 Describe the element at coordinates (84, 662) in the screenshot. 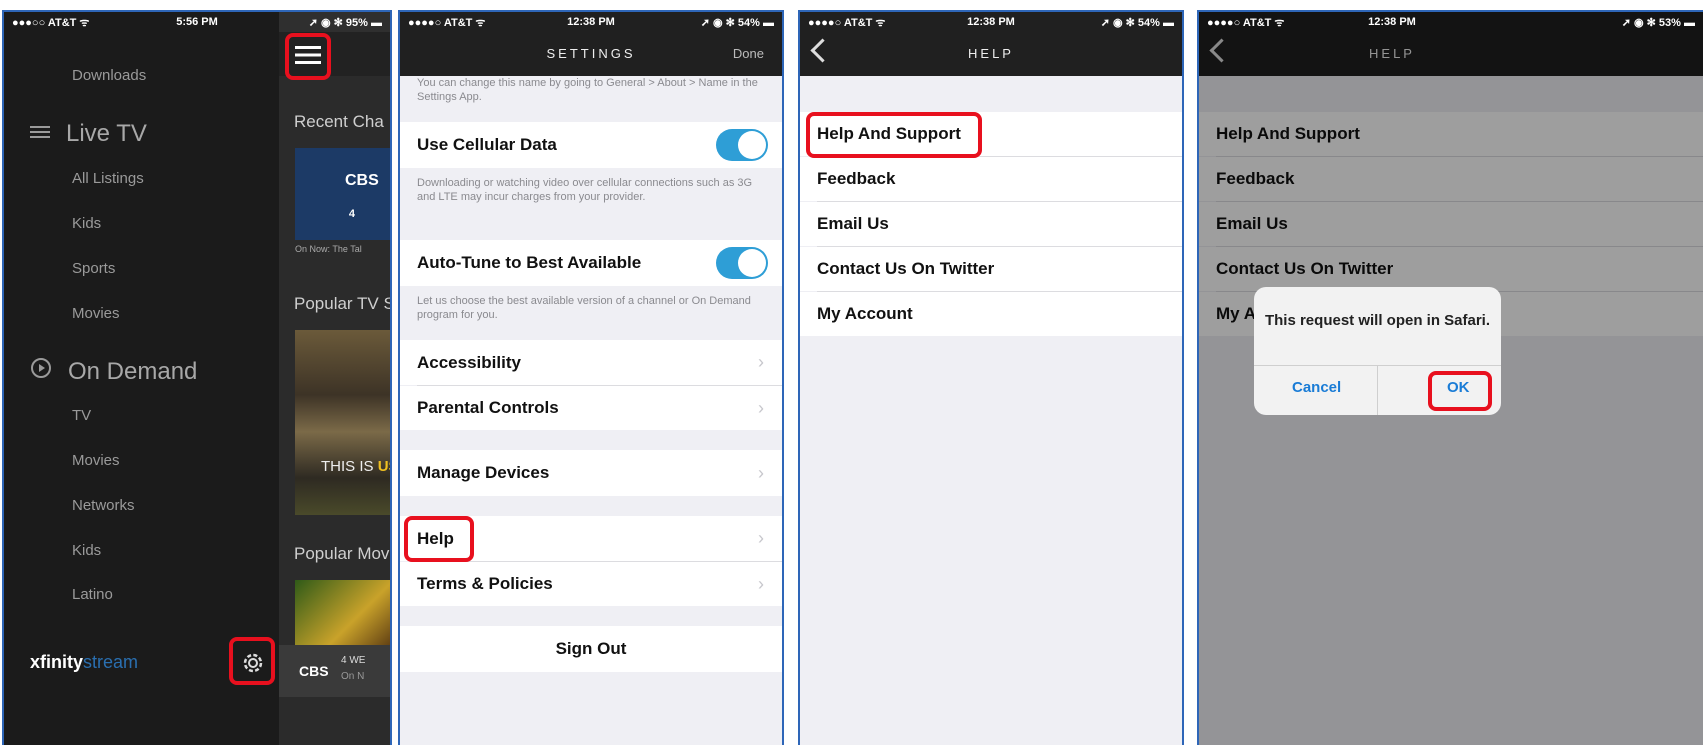

I see `xfinity-stream-logo: xfinitystream` at that location.